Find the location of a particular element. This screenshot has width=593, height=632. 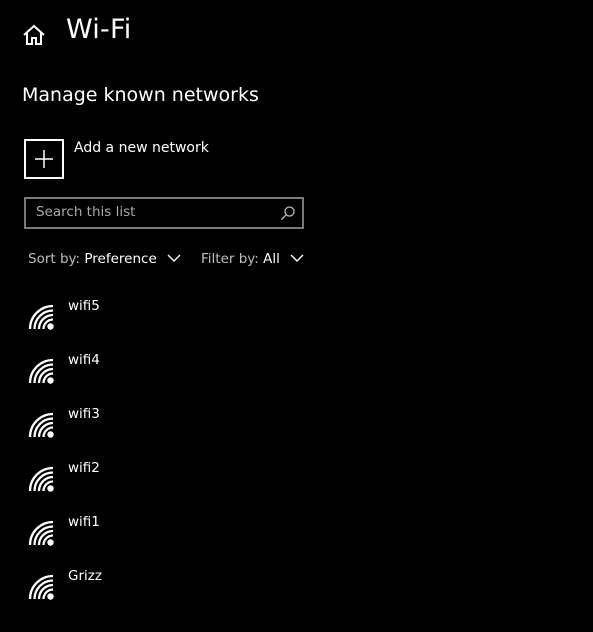

network-item: Grizz is located at coordinates (296, 587).